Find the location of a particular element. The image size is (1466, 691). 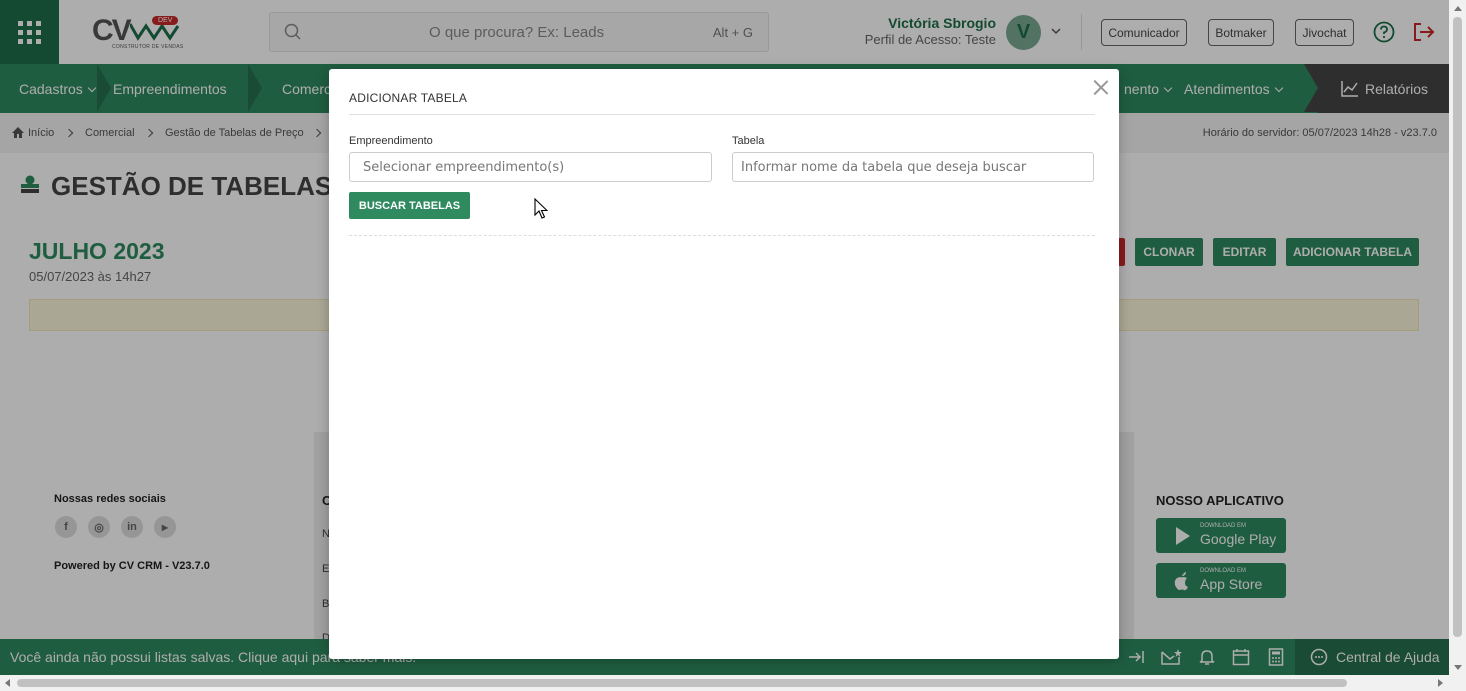

close-icon is located at coordinates (1101, 87).